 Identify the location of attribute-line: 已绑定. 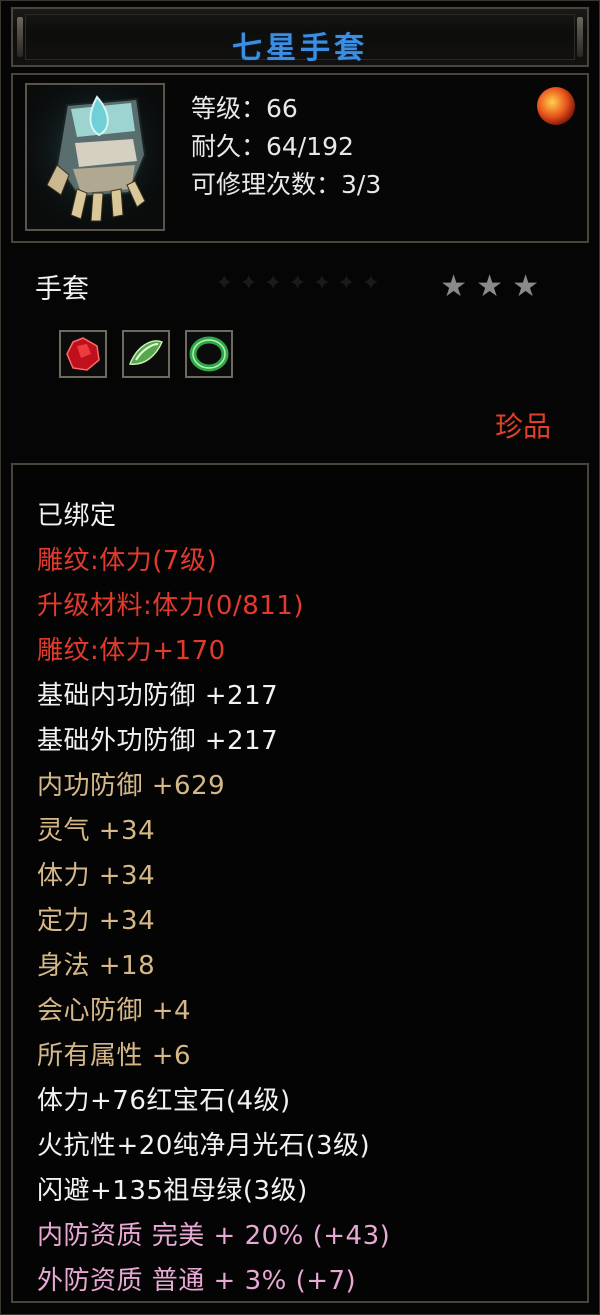
(77, 516).